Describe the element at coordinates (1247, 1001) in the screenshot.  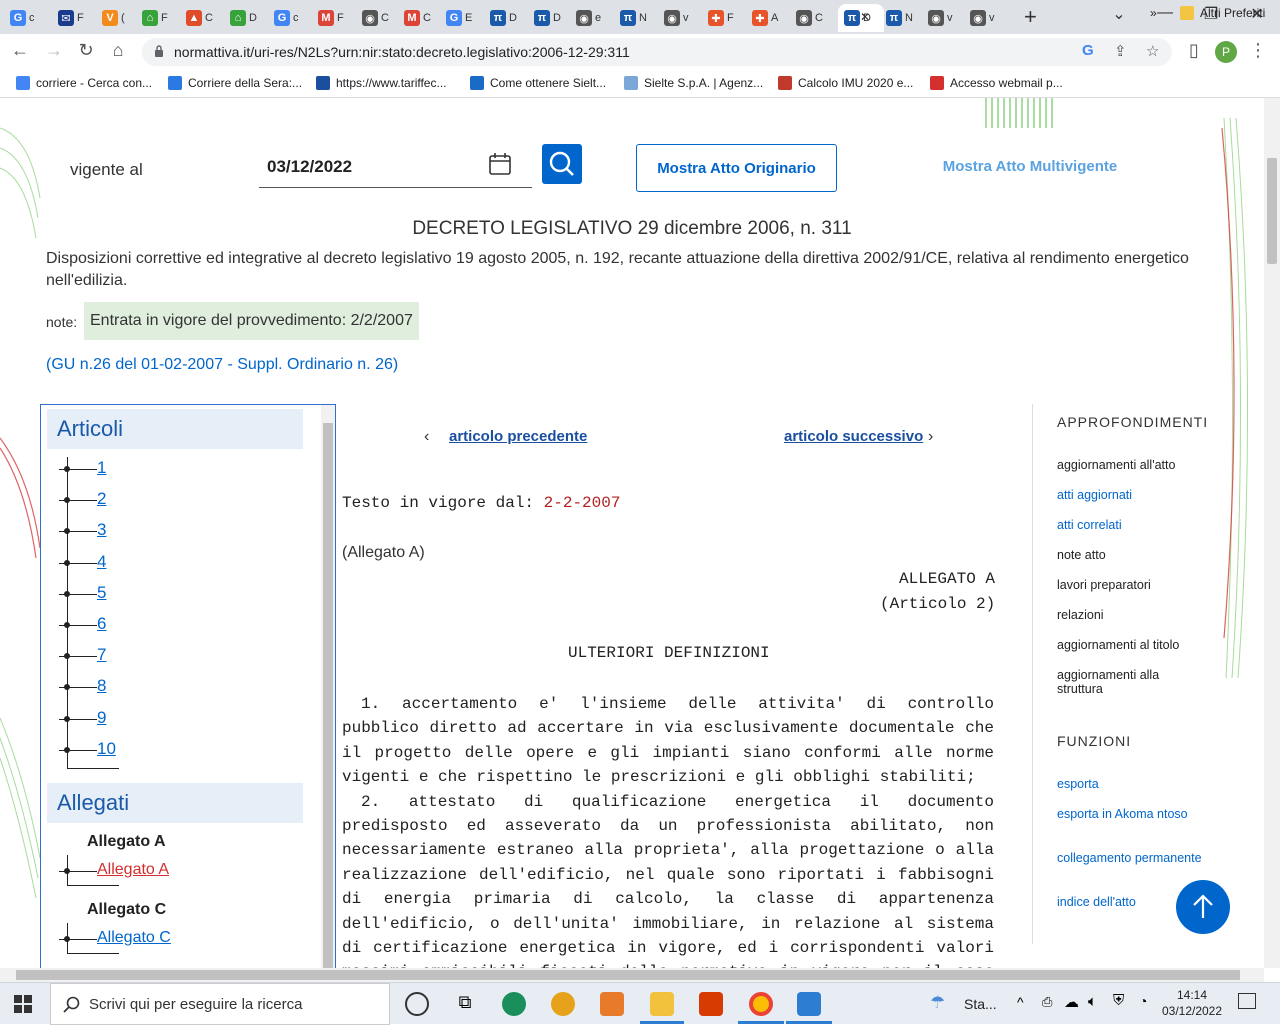
I see `notifications-icon` at that location.